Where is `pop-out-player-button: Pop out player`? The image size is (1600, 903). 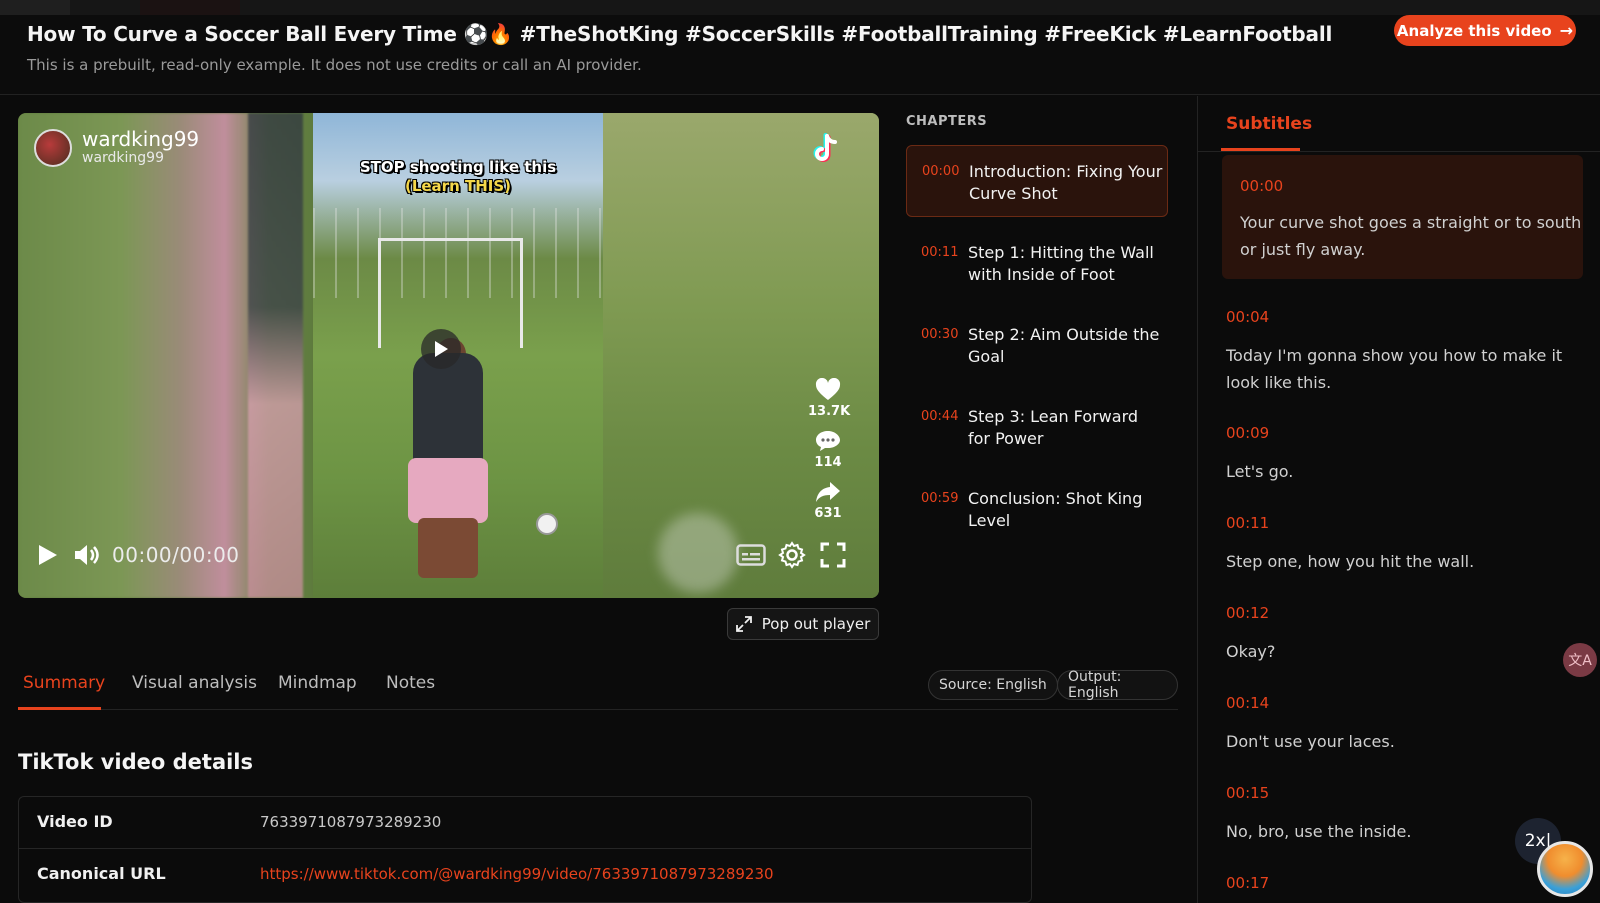
pop-out-player-button: Pop out player is located at coordinates (803, 624).